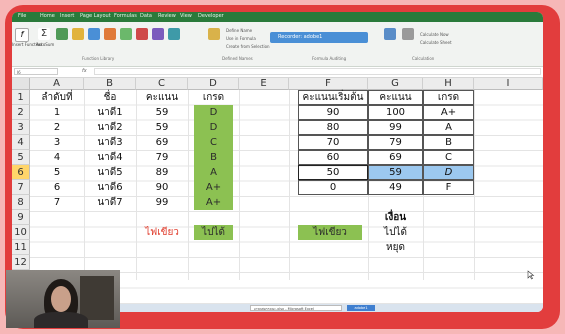  Describe the element at coordinates (95, 16) in the screenshot. I see `tab-page-layout: Page Layout` at that location.